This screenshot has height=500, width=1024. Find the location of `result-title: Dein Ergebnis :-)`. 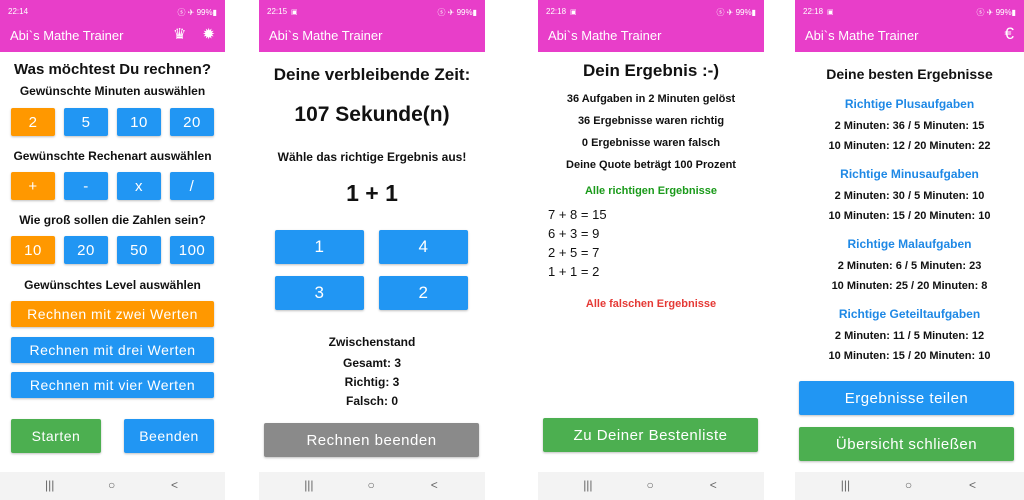

result-title: Dein Ergebnis :-) is located at coordinates (650, 70).